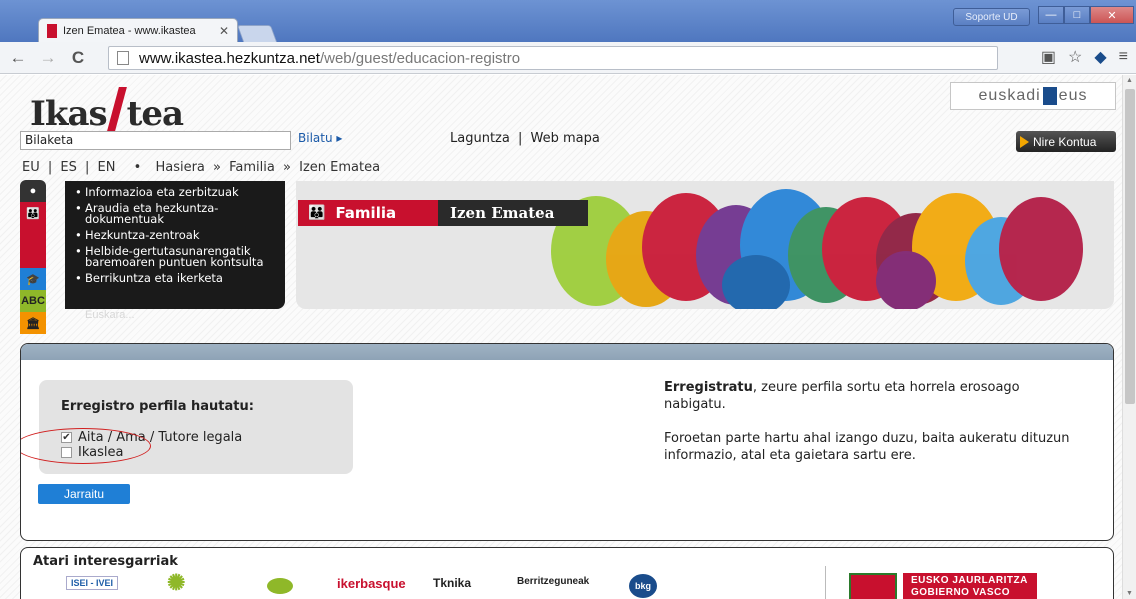  I want to click on star-icon: ☆, so click(1075, 57).